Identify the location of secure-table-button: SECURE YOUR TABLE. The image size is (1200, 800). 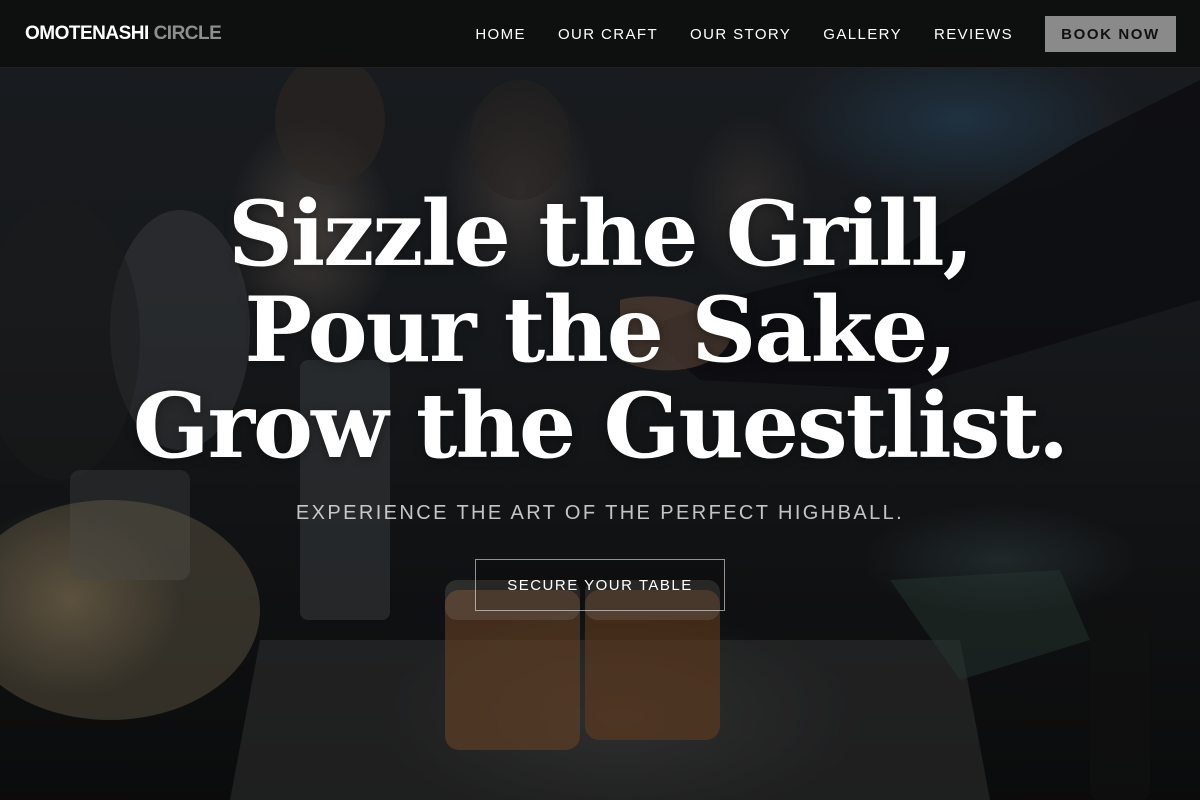
(600, 585).